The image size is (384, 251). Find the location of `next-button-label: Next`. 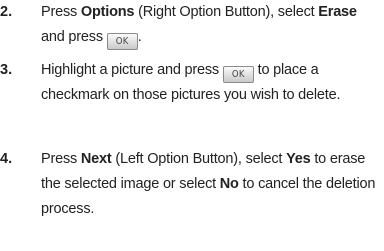

next-button-label: Next is located at coordinates (96, 159).